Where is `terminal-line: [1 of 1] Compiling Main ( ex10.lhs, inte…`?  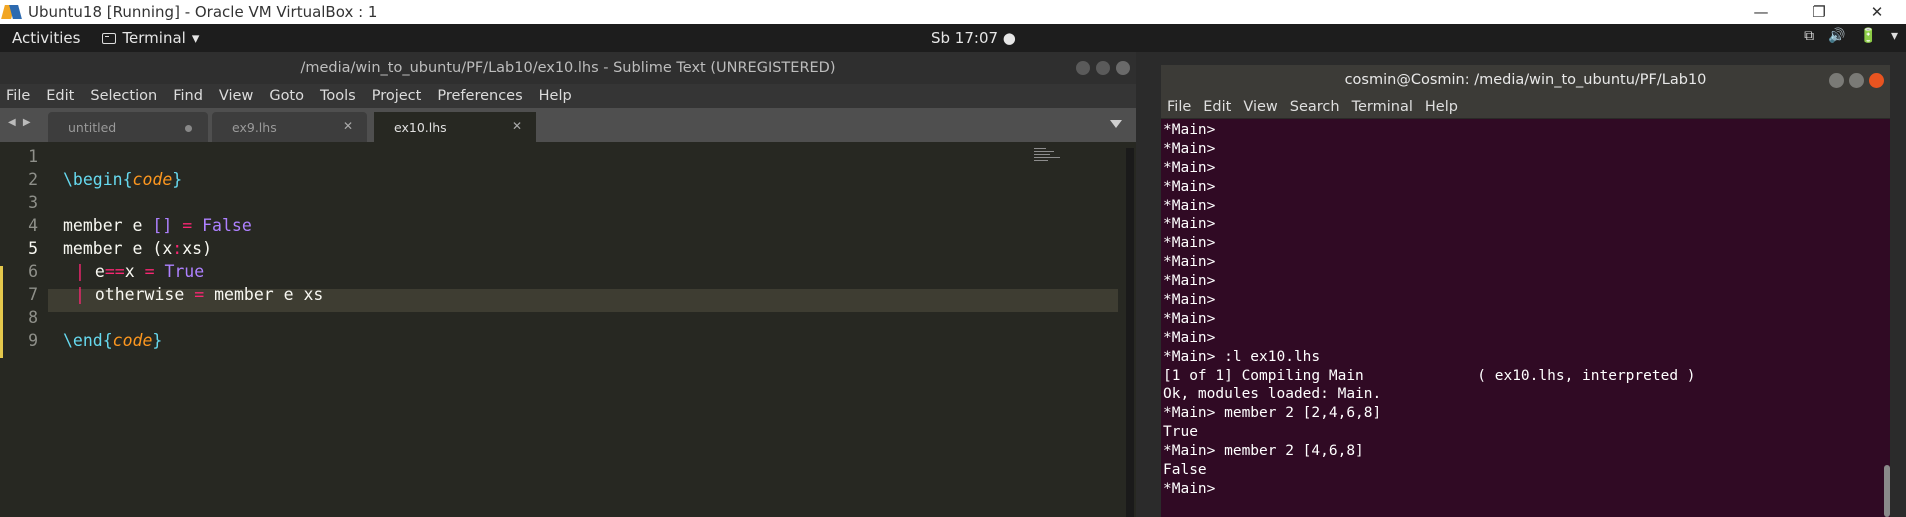
terminal-line: [1 of 1] Compiling Main ( ex10.lhs, inte… is located at coordinates (1429, 375).